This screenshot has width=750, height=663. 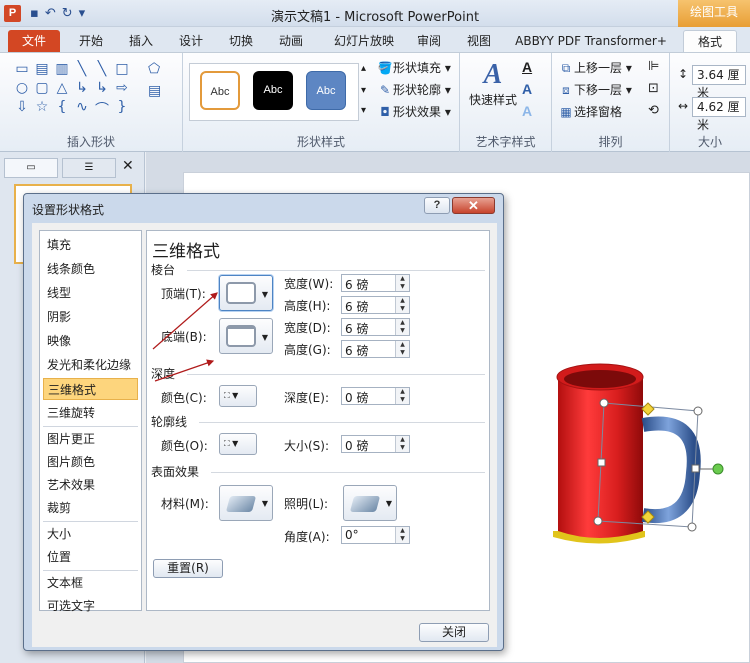 What do you see at coordinates (82, 108) in the screenshot?
I see `curve-shape-icon: ∿` at bounding box center [82, 108].